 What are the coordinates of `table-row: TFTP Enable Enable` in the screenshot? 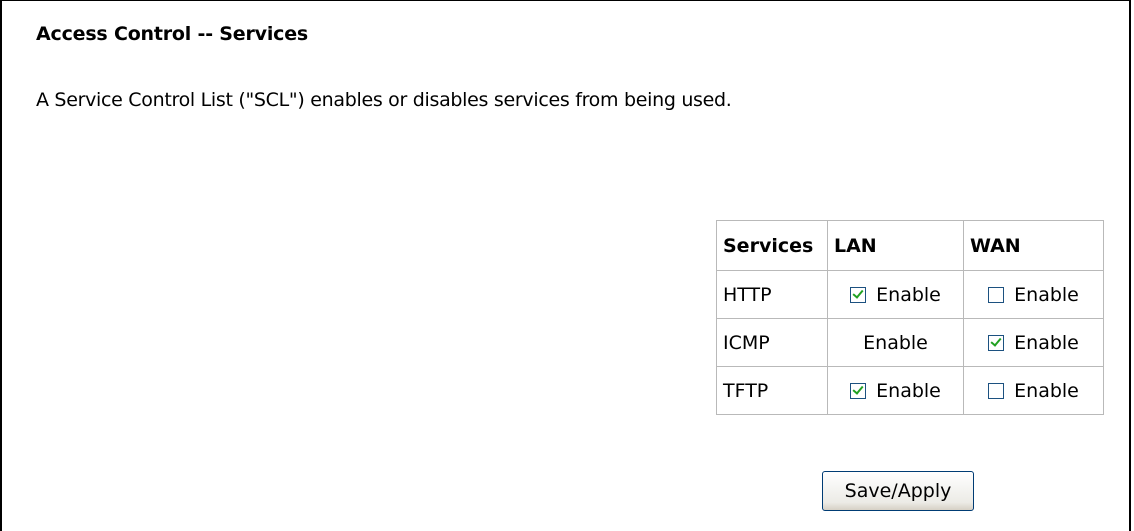 It's located at (910, 391).